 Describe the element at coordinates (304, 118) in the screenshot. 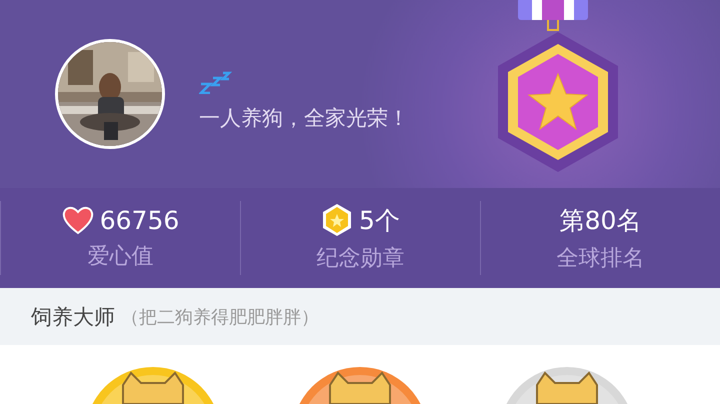

I see `motto-text: 一人养狗，全家光荣！` at that location.